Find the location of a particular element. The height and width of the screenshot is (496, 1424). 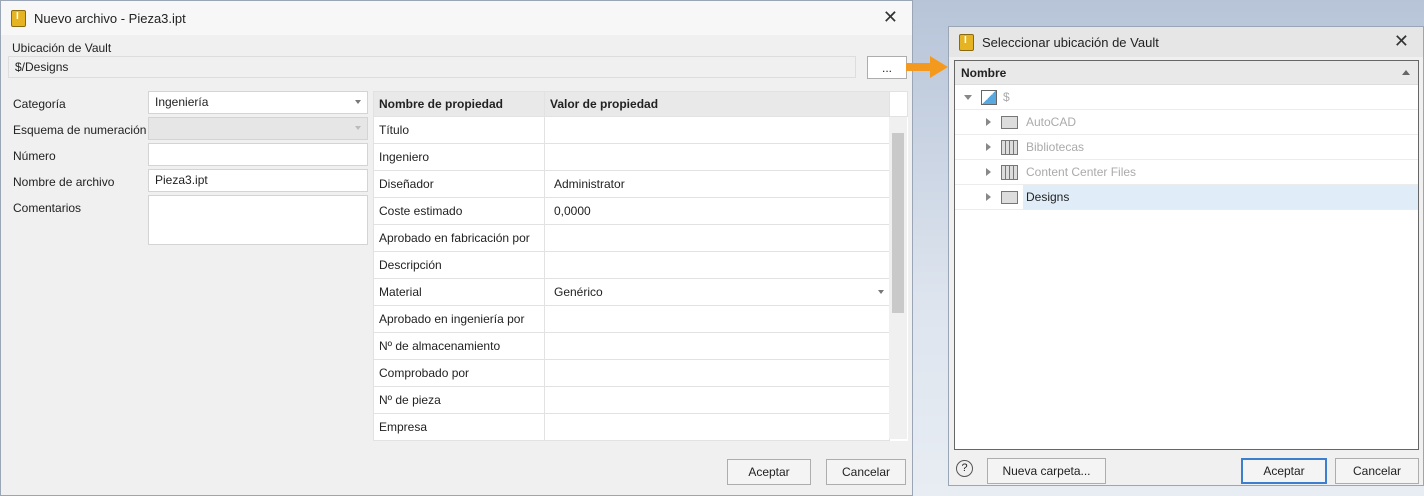

property-name: Descripción is located at coordinates (459, 265).